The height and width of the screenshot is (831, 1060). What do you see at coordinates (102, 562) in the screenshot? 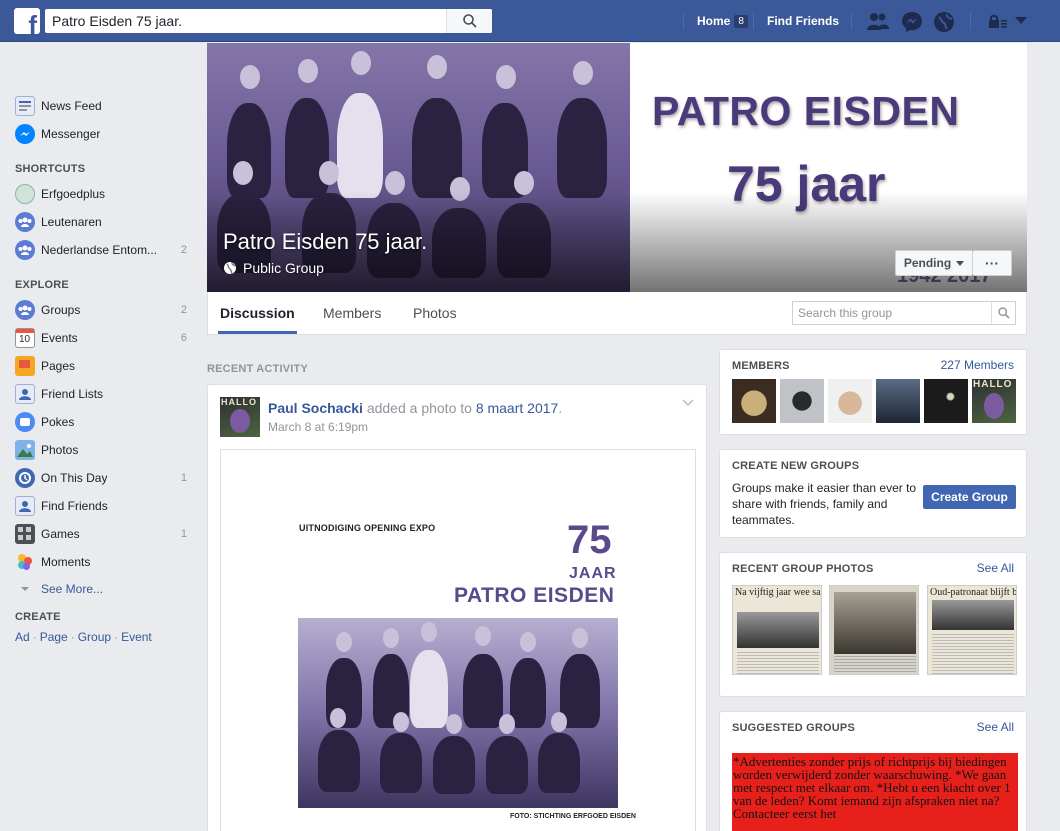
I see `sidebar-item-moments: Moments` at bounding box center [102, 562].